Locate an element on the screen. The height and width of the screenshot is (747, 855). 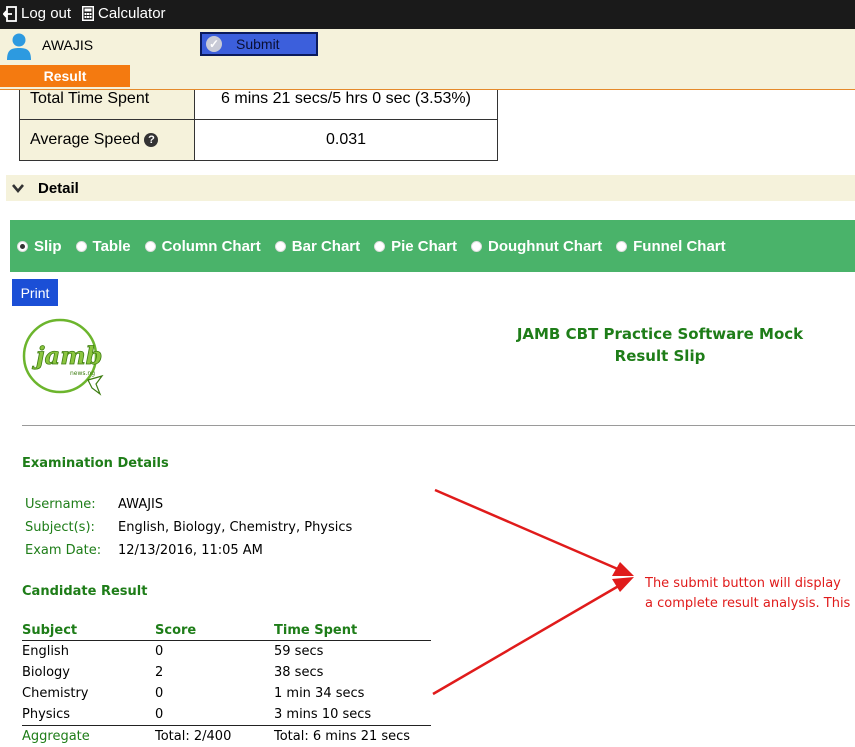
exam-details-title: Examination Details is located at coordinates (95, 463).